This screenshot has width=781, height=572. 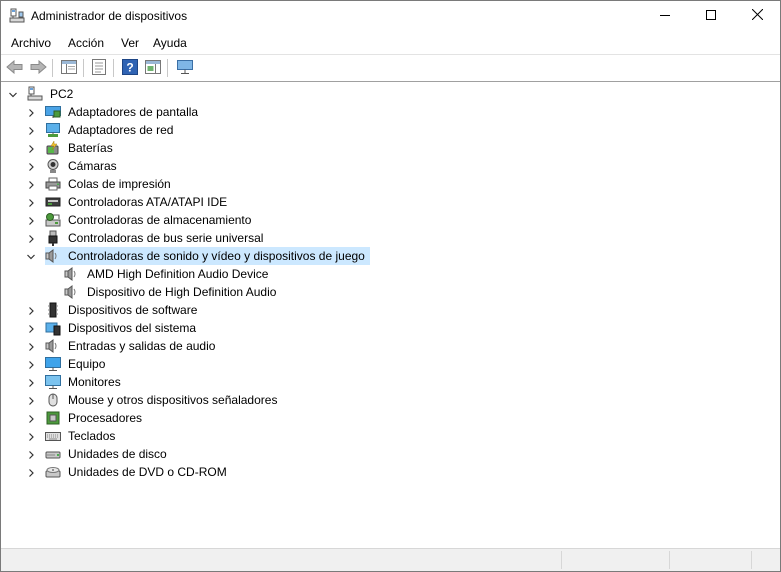 I want to click on tree-item-audio-inputs-outputs: Entradas y salidas de audio, so click(x=123, y=346).